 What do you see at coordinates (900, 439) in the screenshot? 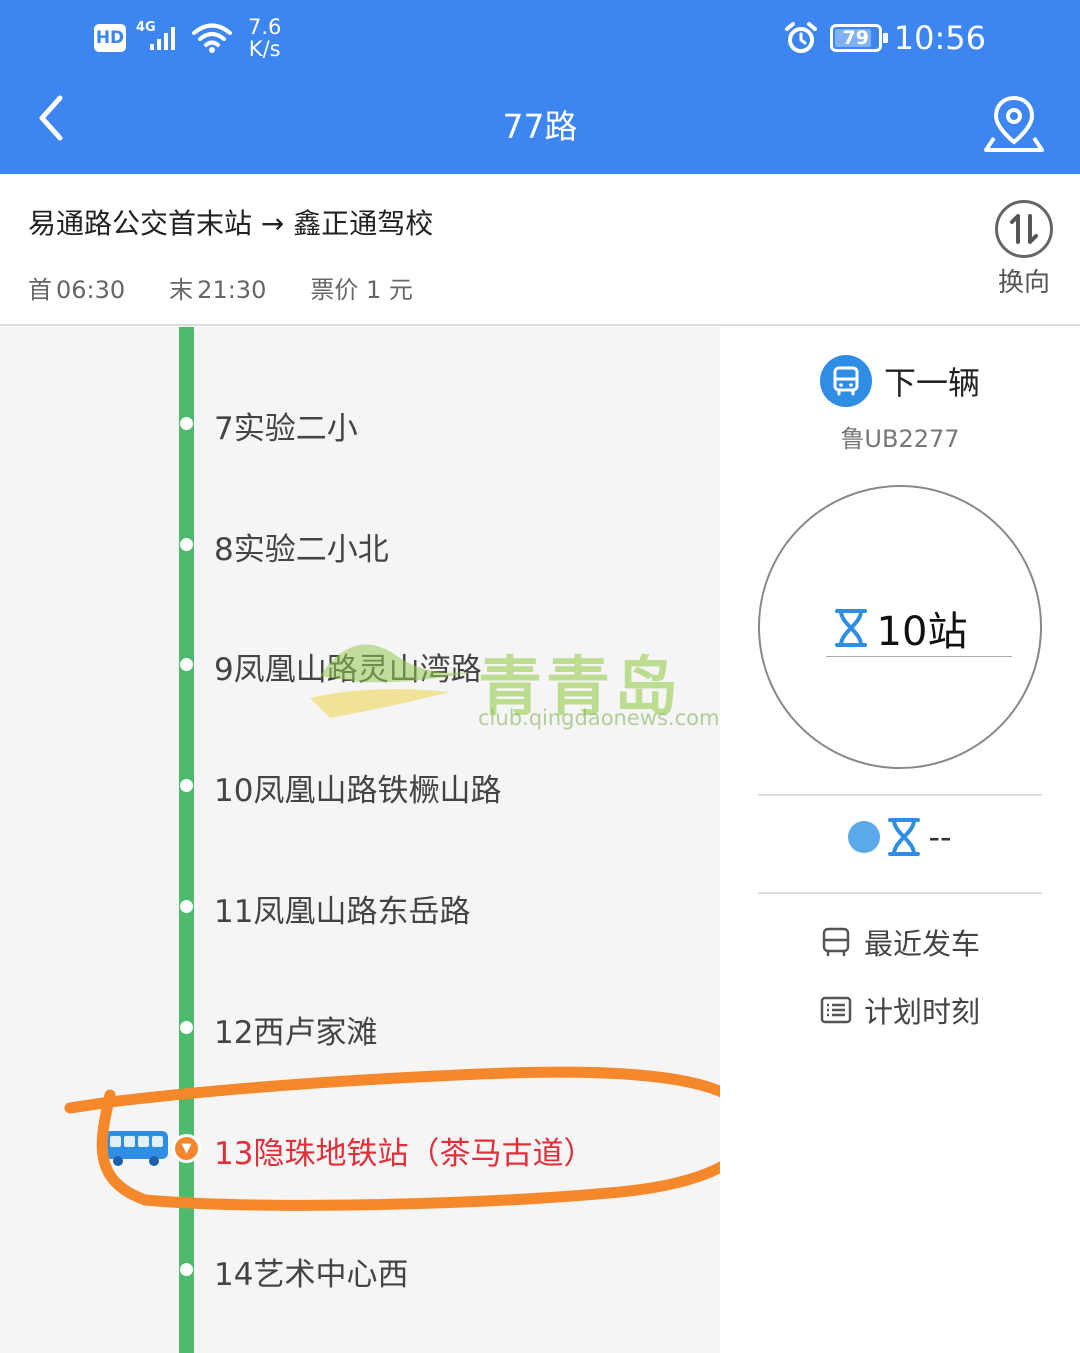
I see `bus-plate: 鲁UB2277` at bounding box center [900, 439].